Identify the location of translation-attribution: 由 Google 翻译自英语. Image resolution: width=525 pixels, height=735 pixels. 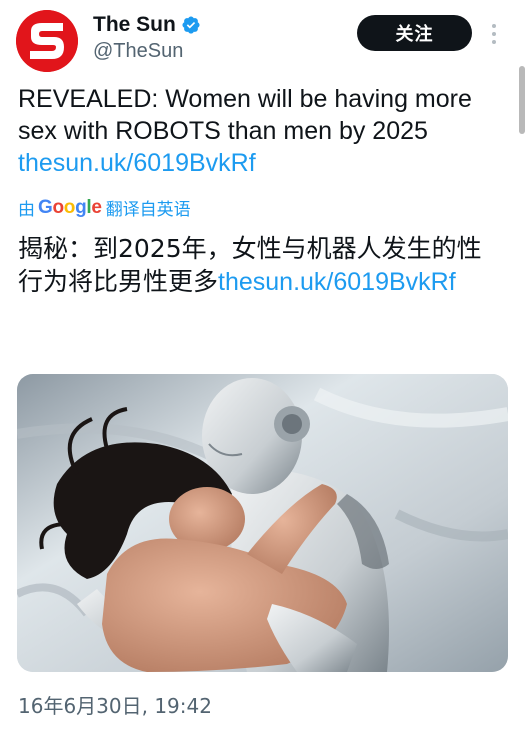
(104, 208).